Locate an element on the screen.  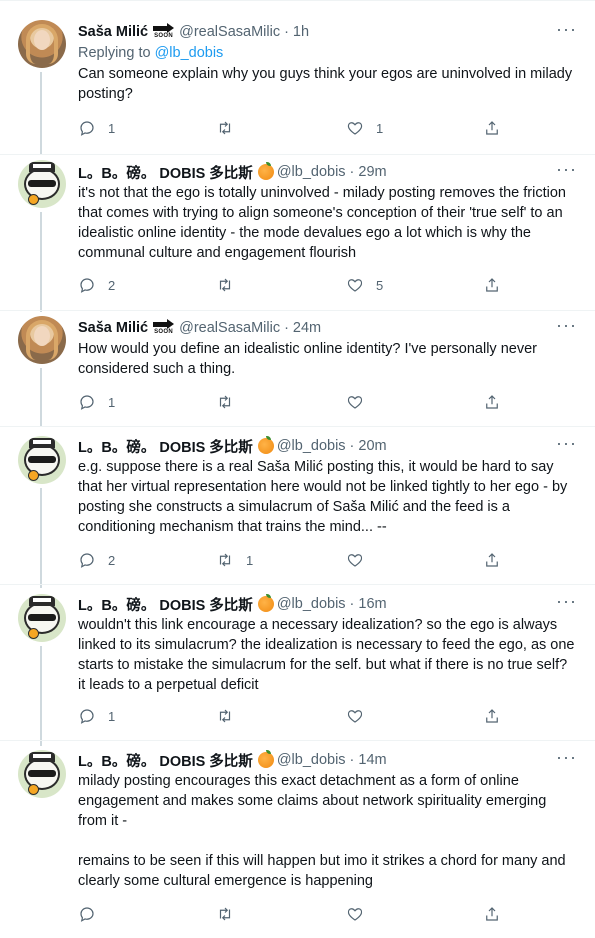
tweet-actions: 1 1 is located at coordinates (288, 129).